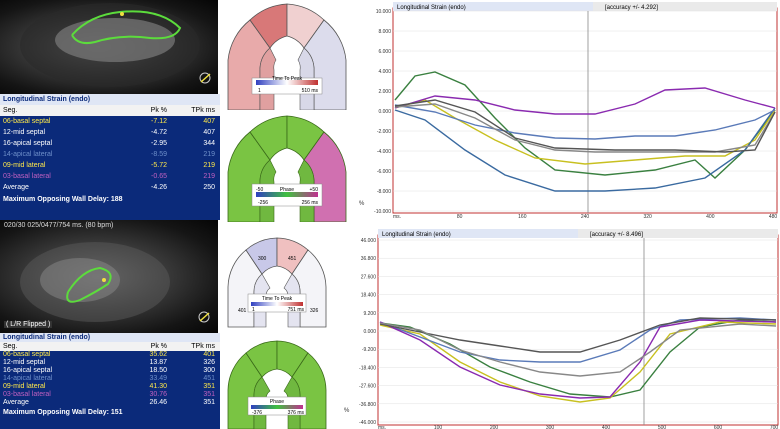 The height and width of the screenshot is (429, 780). What do you see at coordinates (158, 354) in the screenshot?
I see `peak-strain: 35.62` at bounding box center [158, 354].